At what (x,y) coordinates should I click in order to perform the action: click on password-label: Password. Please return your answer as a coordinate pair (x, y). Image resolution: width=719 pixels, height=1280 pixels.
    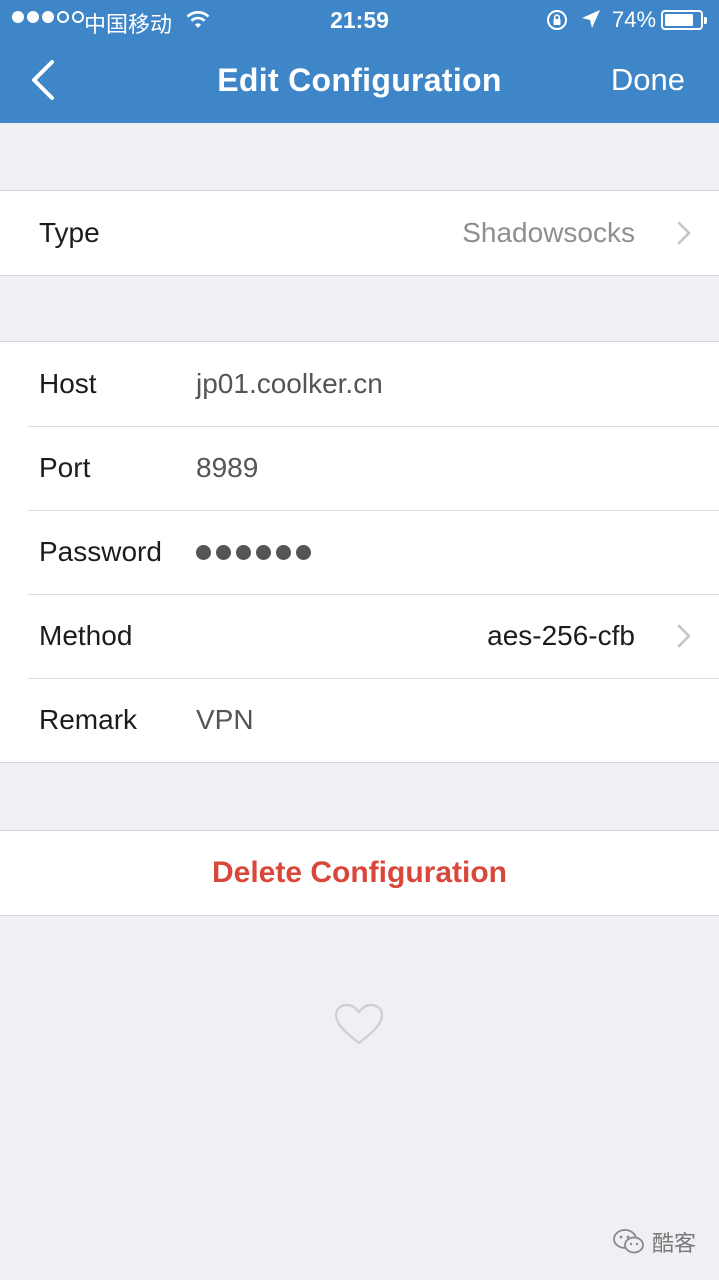
    Looking at the image, I should click on (100, 551).